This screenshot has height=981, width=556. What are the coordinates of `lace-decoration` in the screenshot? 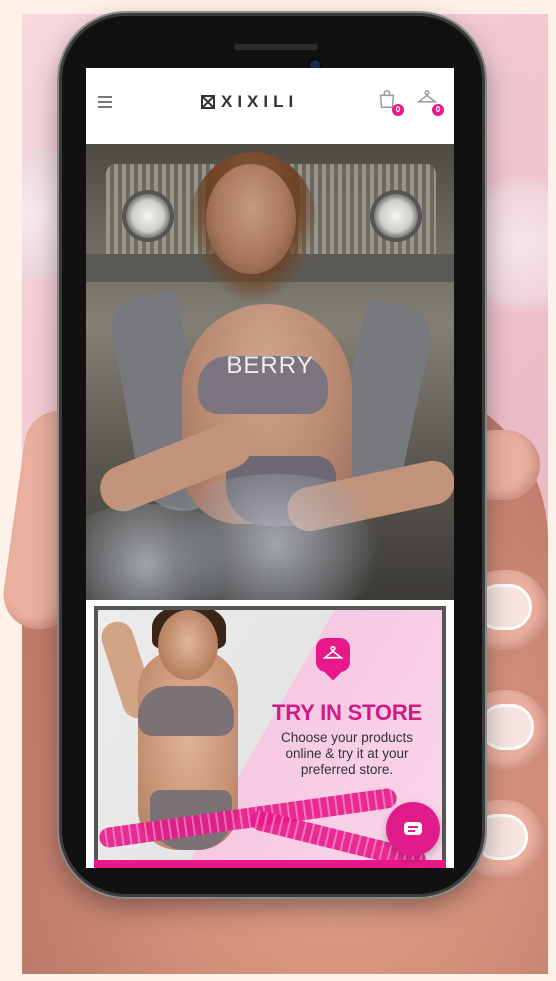 It's located at (513, 244).